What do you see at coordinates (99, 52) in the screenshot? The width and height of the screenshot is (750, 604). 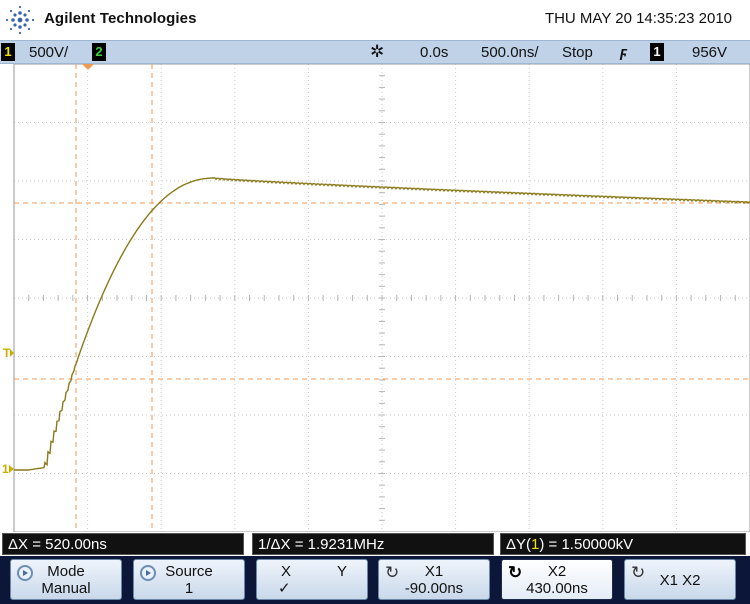 I see `channel-2-indicator: 2` at bounding box center [99, 52].